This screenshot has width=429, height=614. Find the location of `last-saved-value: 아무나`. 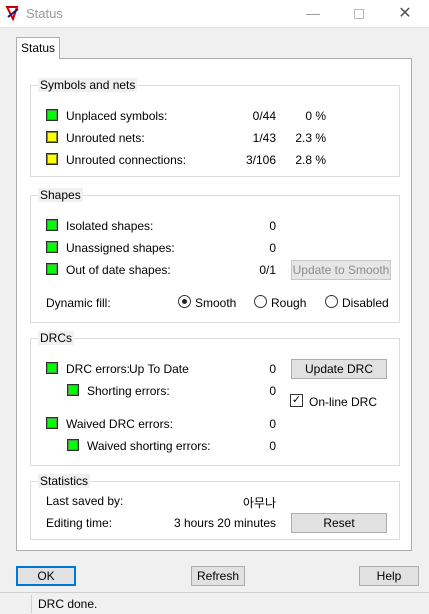

last-saved-value: 아무나 is located at coordinates (259, 503).